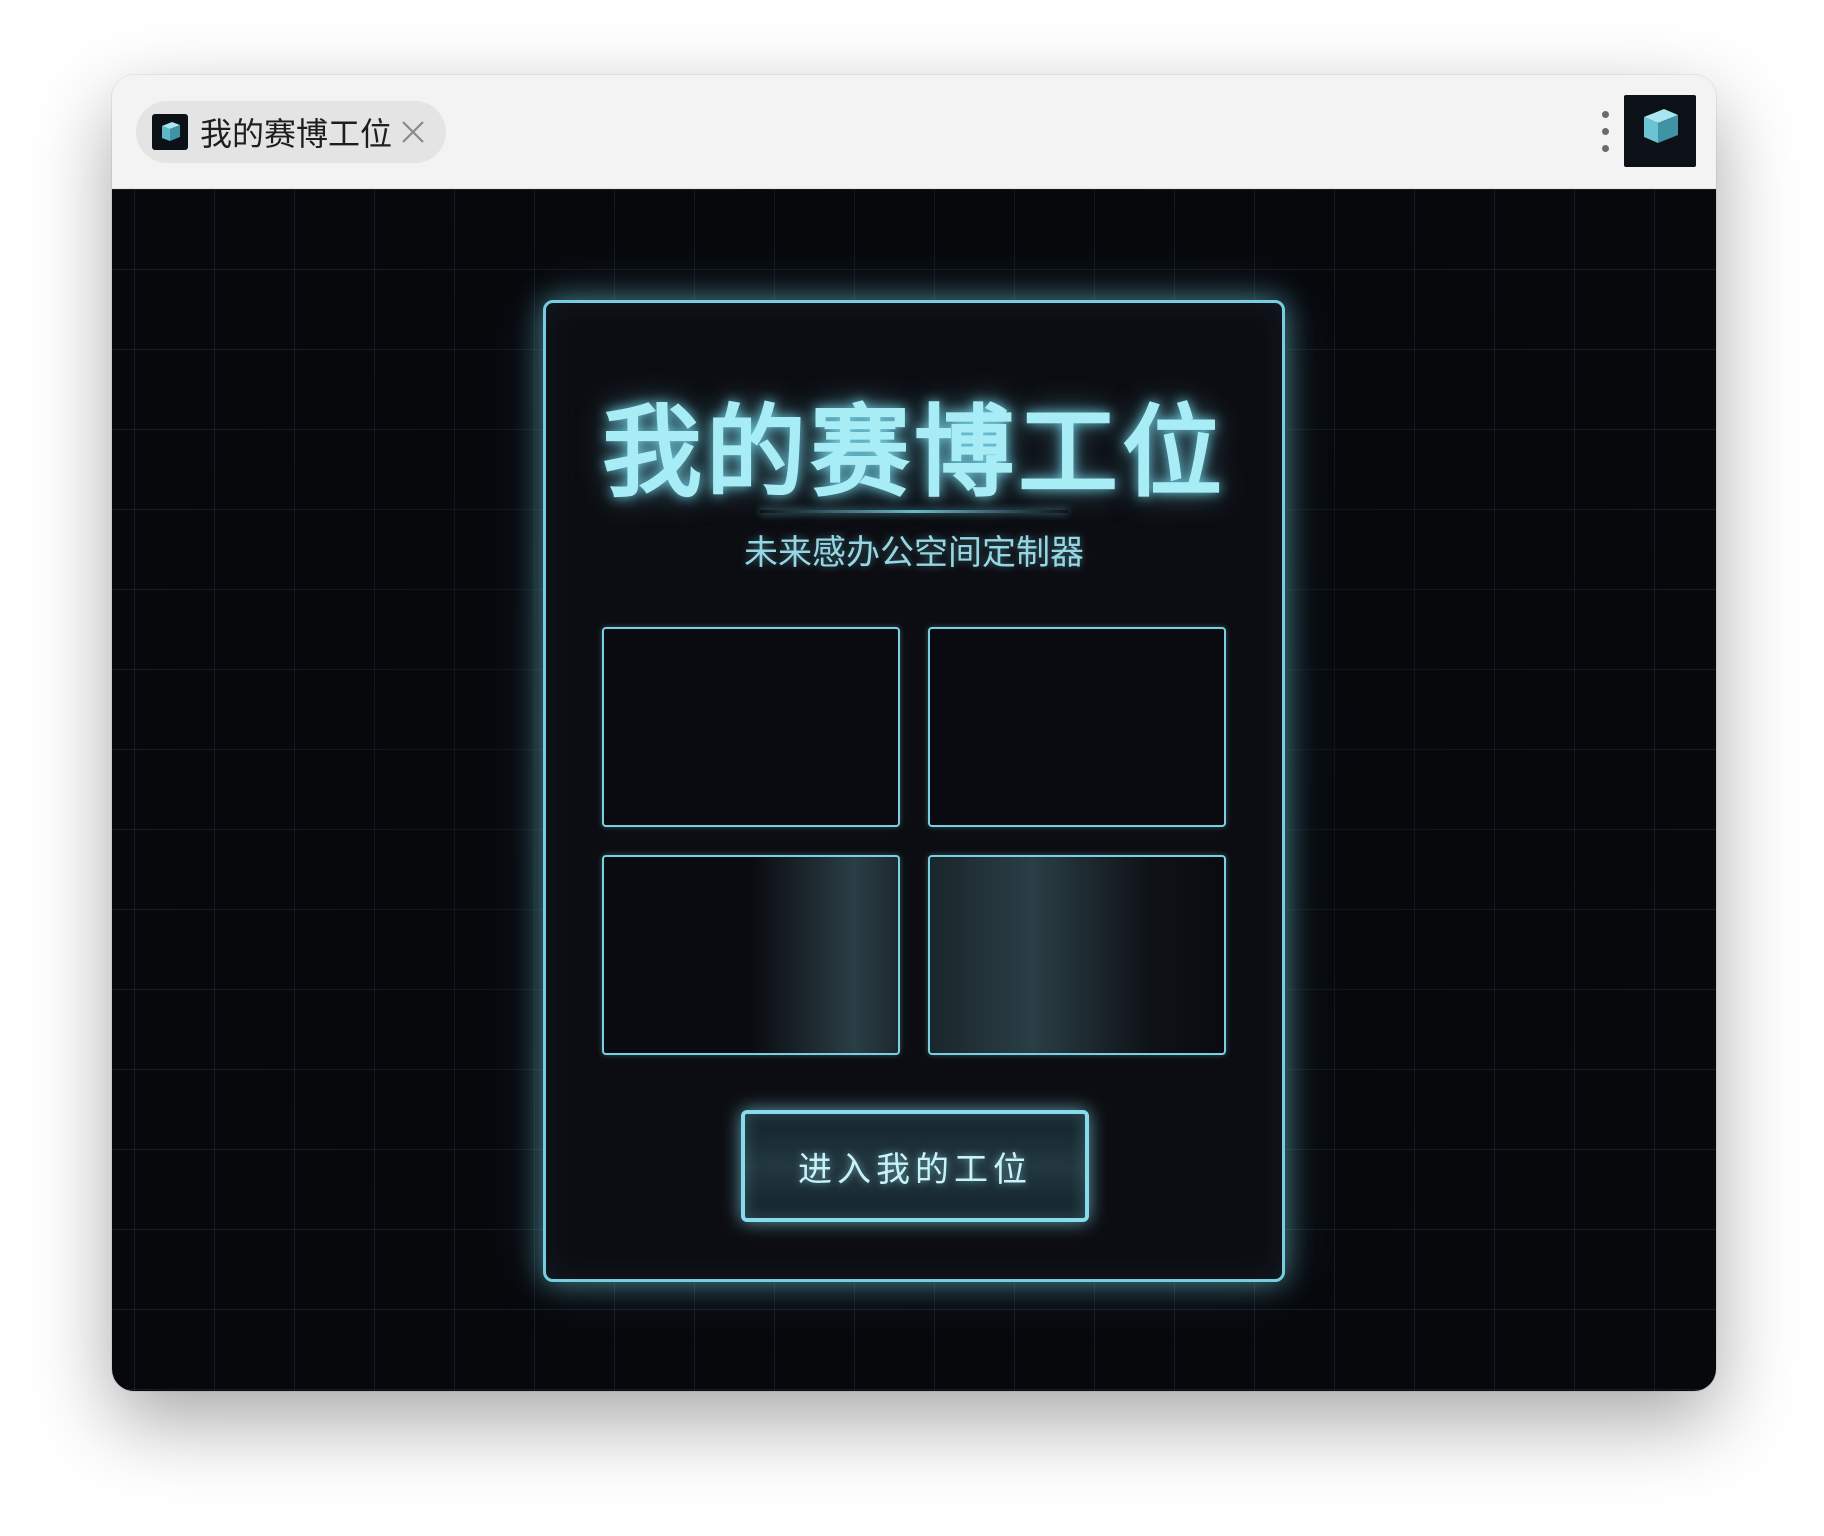  What do you see at coordinates (1606, 132) in the screenshot?
I see `vertical-ellipsis-icon` at bounding box center [1606, 132].